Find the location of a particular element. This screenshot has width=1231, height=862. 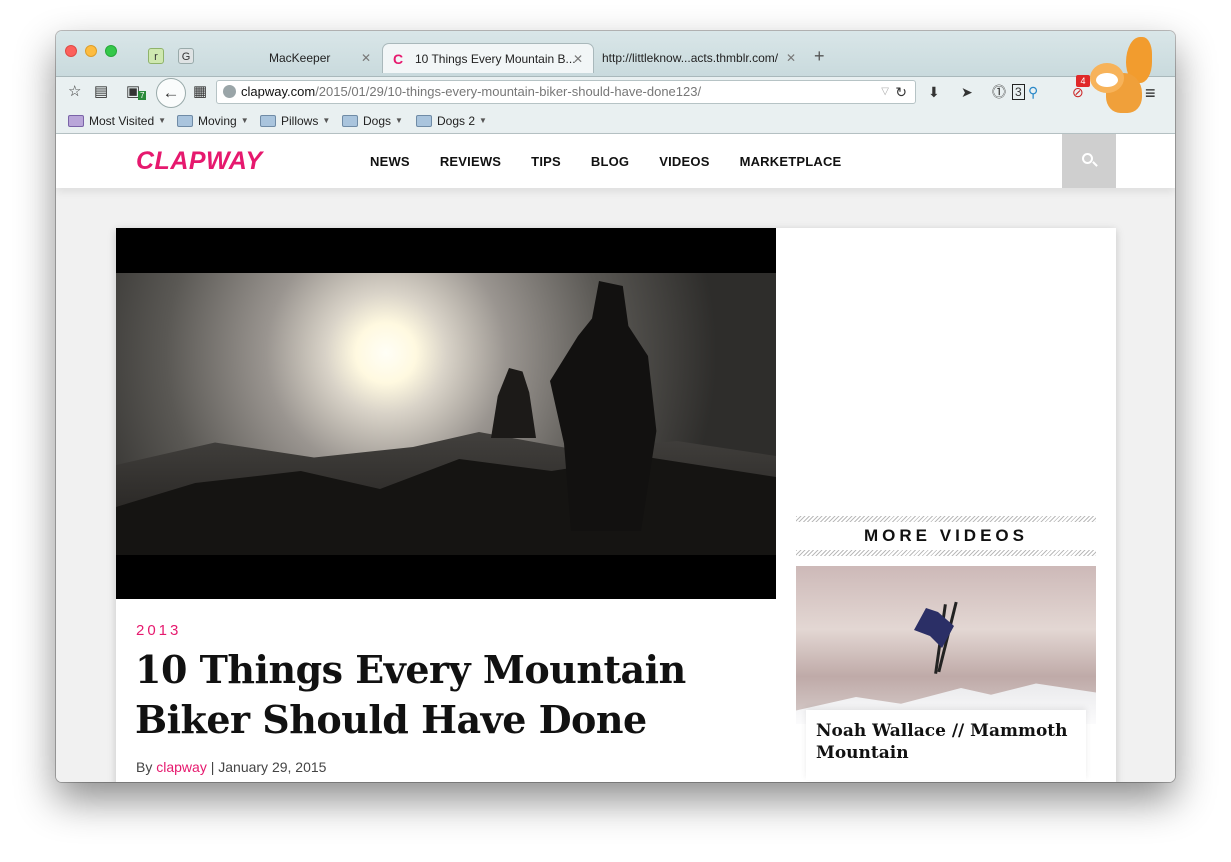

bookmark-label: Moving is located at coordinates (217, 121).